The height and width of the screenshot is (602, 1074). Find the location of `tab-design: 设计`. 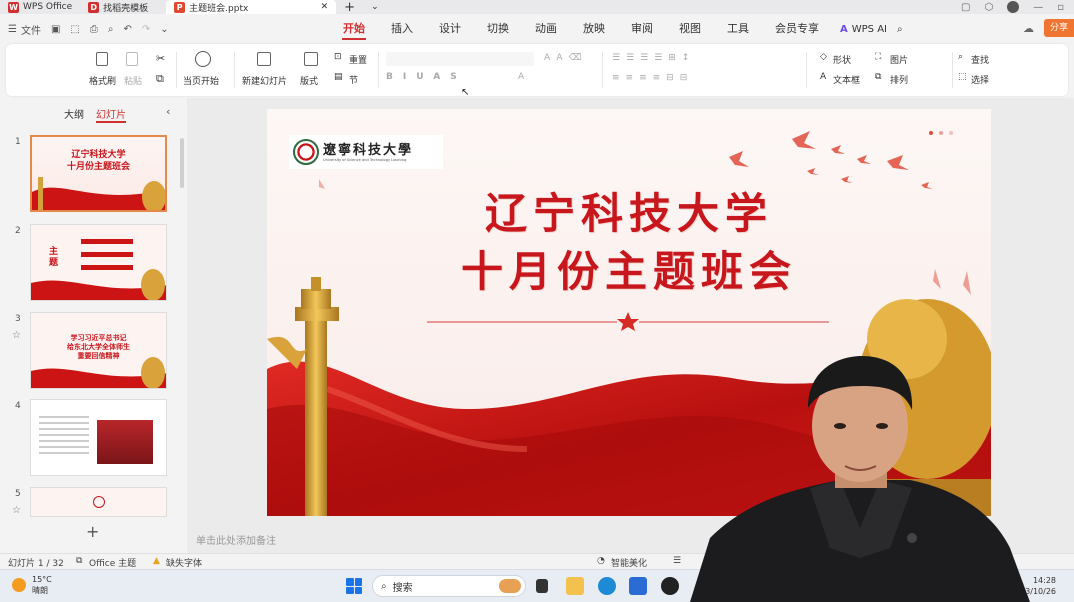

tab-design: 设计 is located at coordinates (450, 29).